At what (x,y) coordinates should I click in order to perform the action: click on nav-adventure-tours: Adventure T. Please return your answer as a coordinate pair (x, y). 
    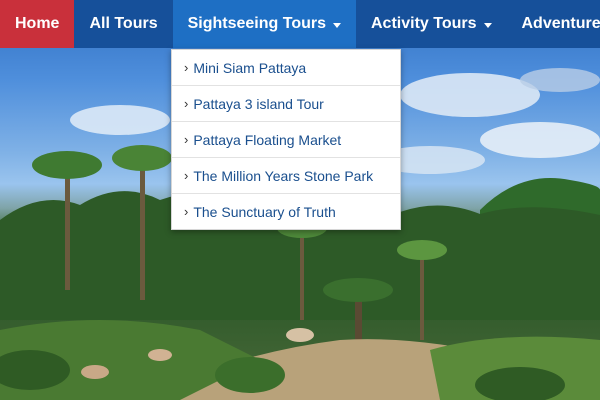
    Looking at the image, I should click on (553, 24).